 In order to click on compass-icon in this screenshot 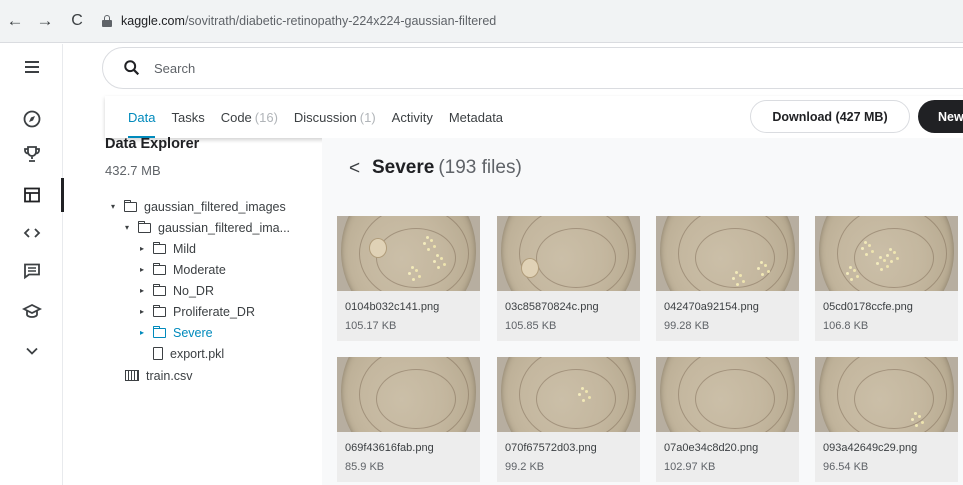, I will do `click(31, 119)`.